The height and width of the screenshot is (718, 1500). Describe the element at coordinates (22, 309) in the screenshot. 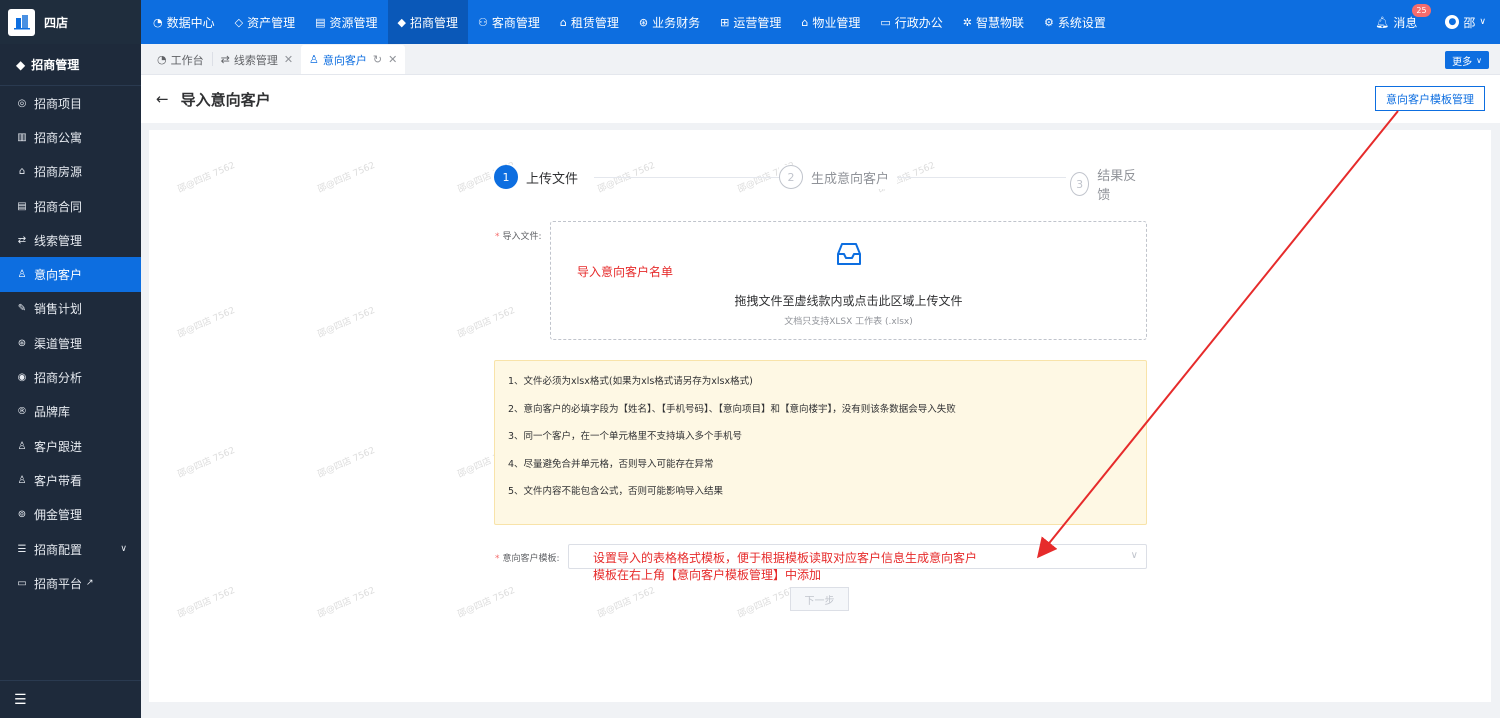

I see `plan-icon: ✎` at that location.